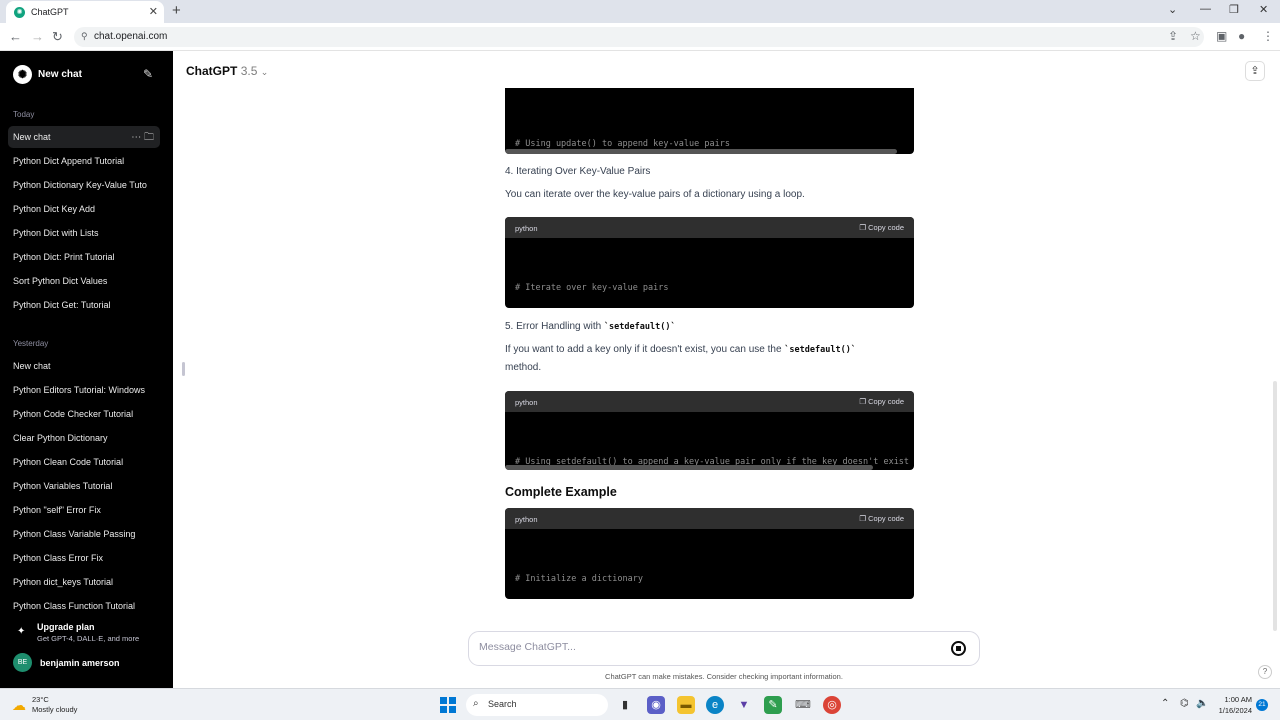  I want to click on sidebar-item-label: Python Class Variable Passing, so click(74, 534).